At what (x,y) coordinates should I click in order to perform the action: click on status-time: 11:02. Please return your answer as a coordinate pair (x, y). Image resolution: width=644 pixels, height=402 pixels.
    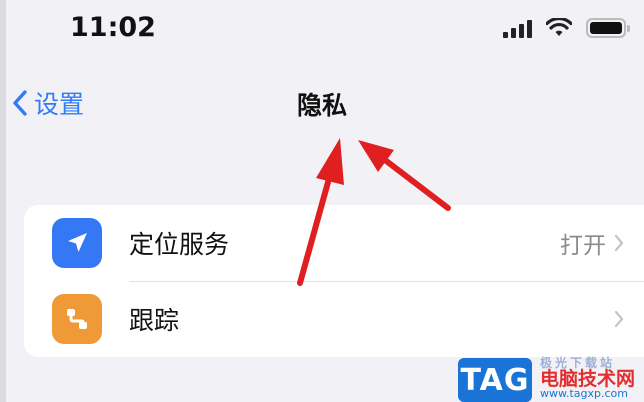
    Looking at the image, I should click on (113, 27).